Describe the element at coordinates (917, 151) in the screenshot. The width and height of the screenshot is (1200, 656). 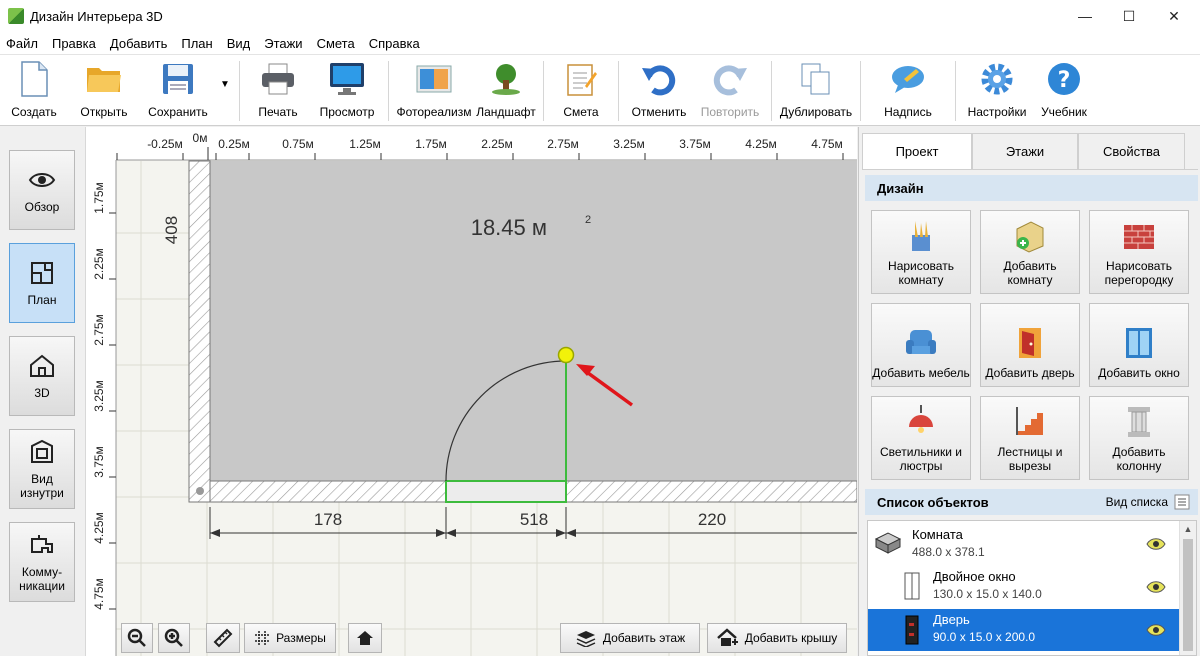
I see `tab-project: Проект` at that location.